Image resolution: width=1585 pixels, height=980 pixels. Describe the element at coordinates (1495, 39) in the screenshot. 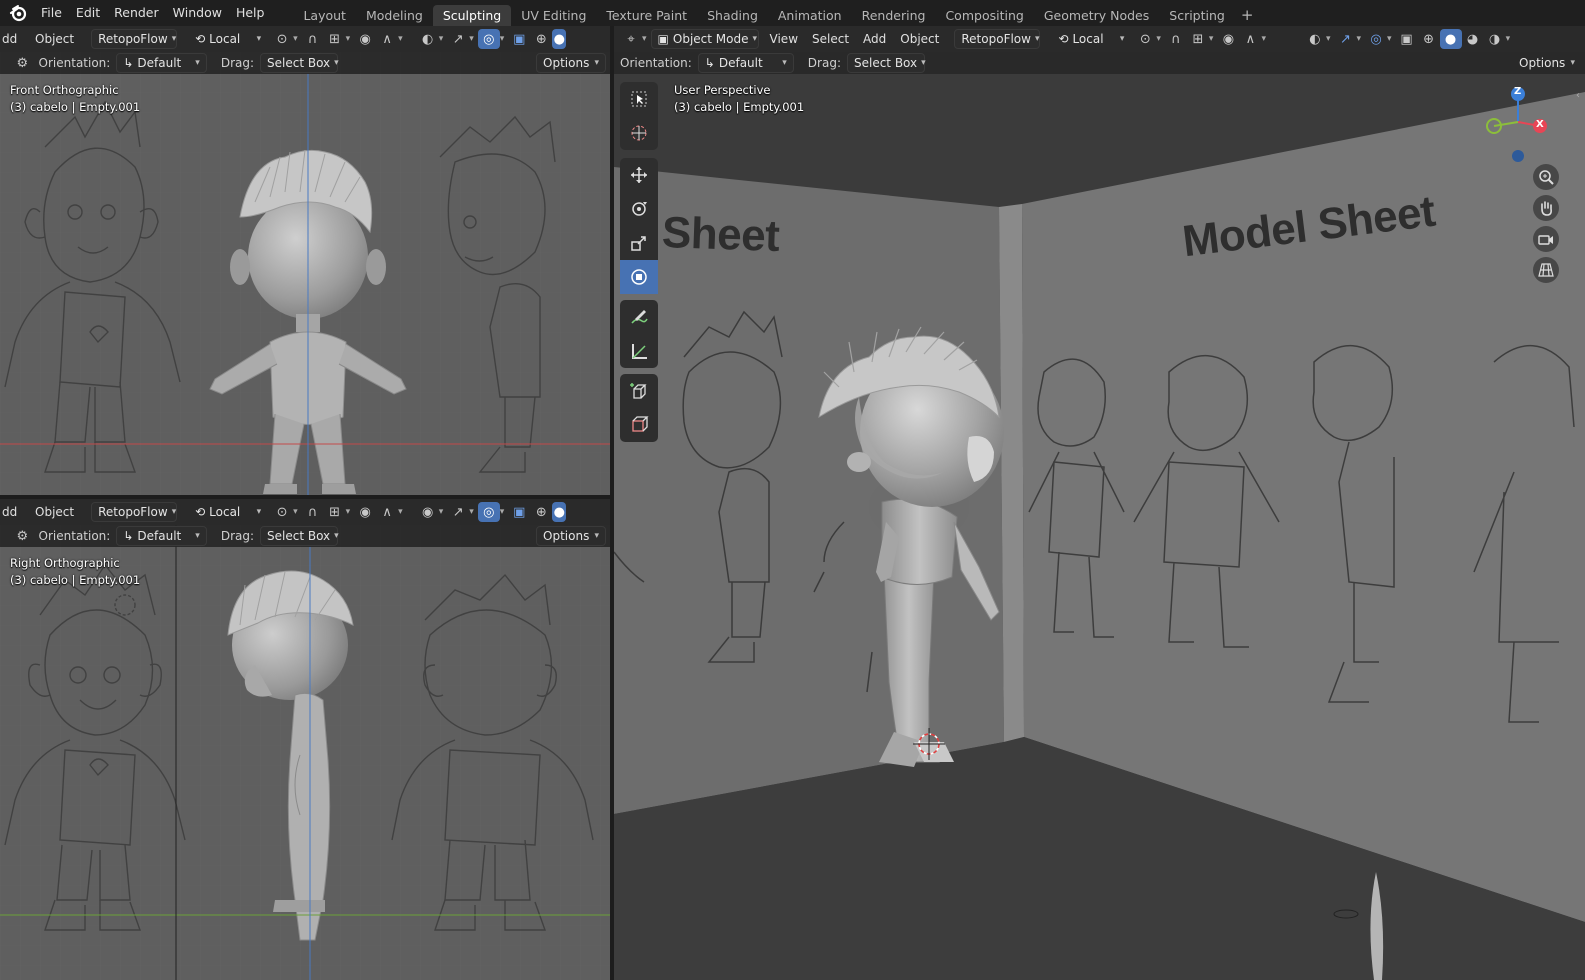

I see `rendered-shading-icon: ◑` at that location.